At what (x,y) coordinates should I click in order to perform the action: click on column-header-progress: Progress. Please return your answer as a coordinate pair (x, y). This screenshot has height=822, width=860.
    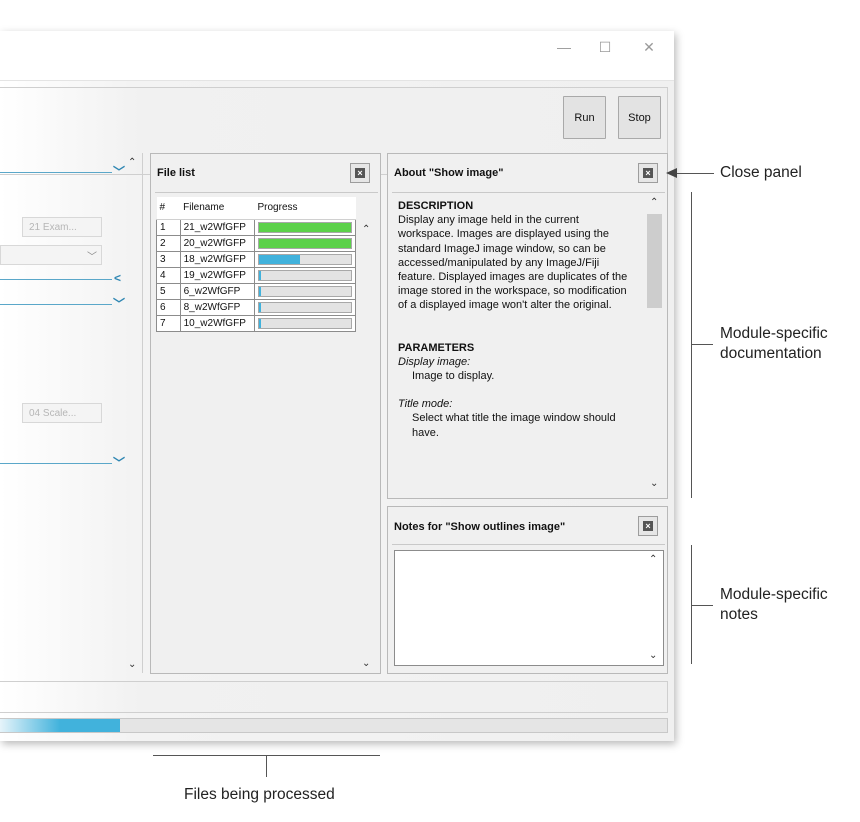
    Looking at the image, I should click on (305, 208).